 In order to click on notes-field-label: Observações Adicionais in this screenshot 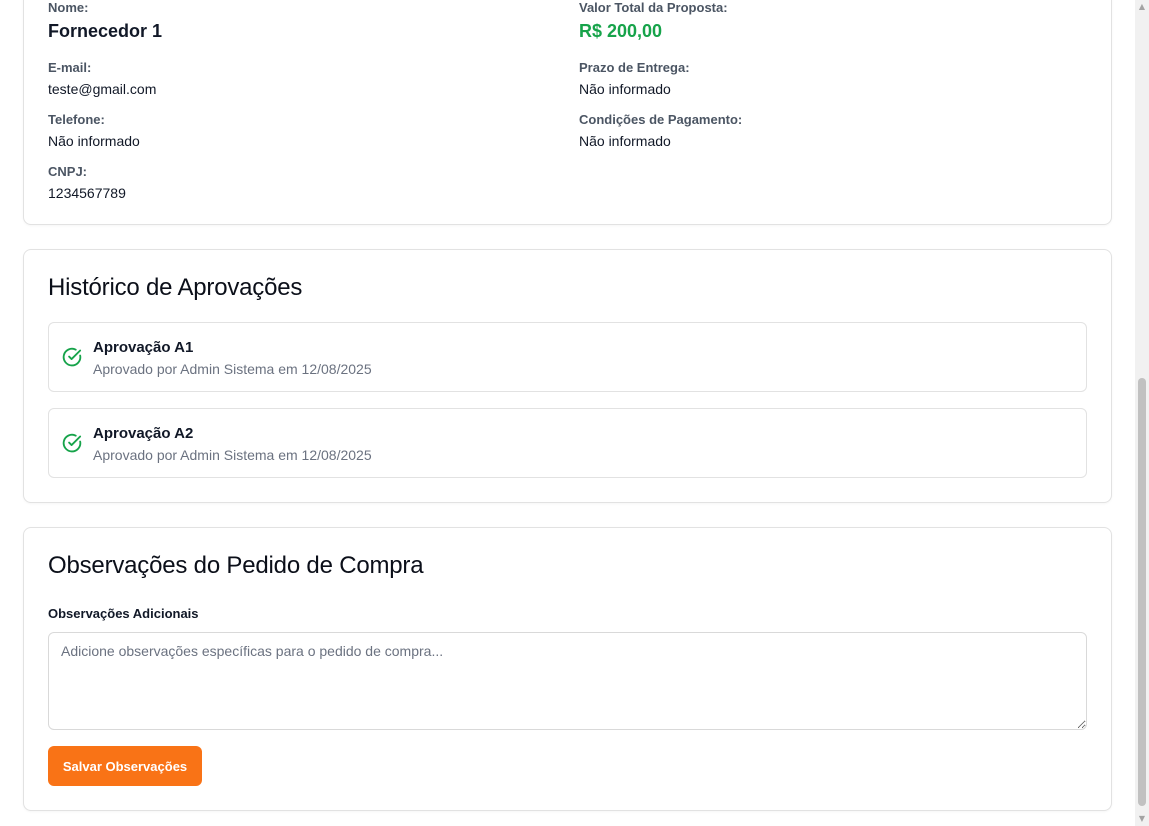, I will do `click(123, 613)`.